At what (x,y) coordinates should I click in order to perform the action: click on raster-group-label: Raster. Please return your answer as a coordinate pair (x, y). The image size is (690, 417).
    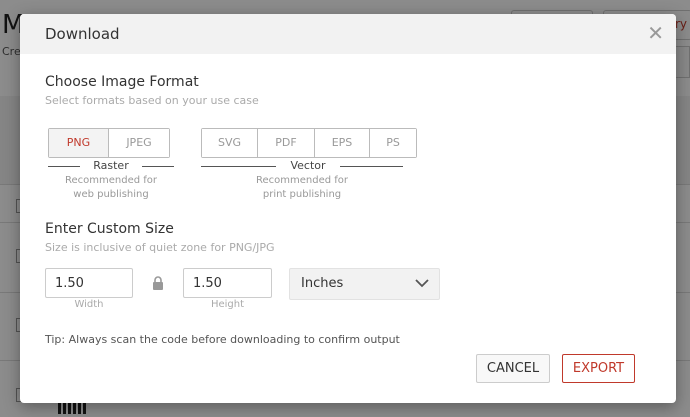
    Looking at the image, I should click on (111, 165).